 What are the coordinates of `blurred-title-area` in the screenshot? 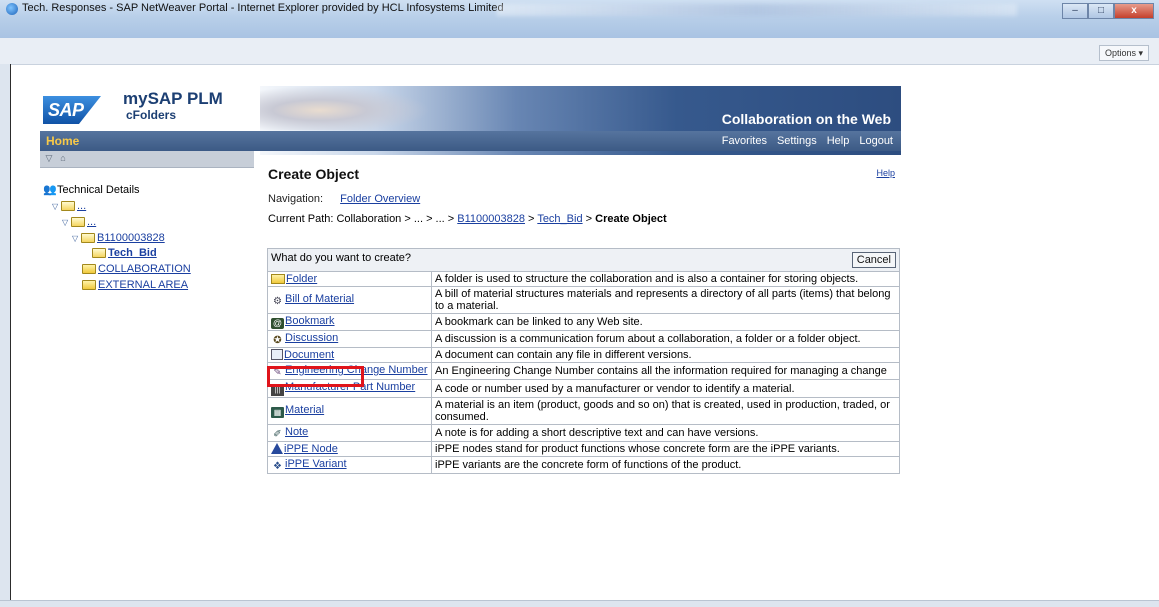 It's located at (757, 10).